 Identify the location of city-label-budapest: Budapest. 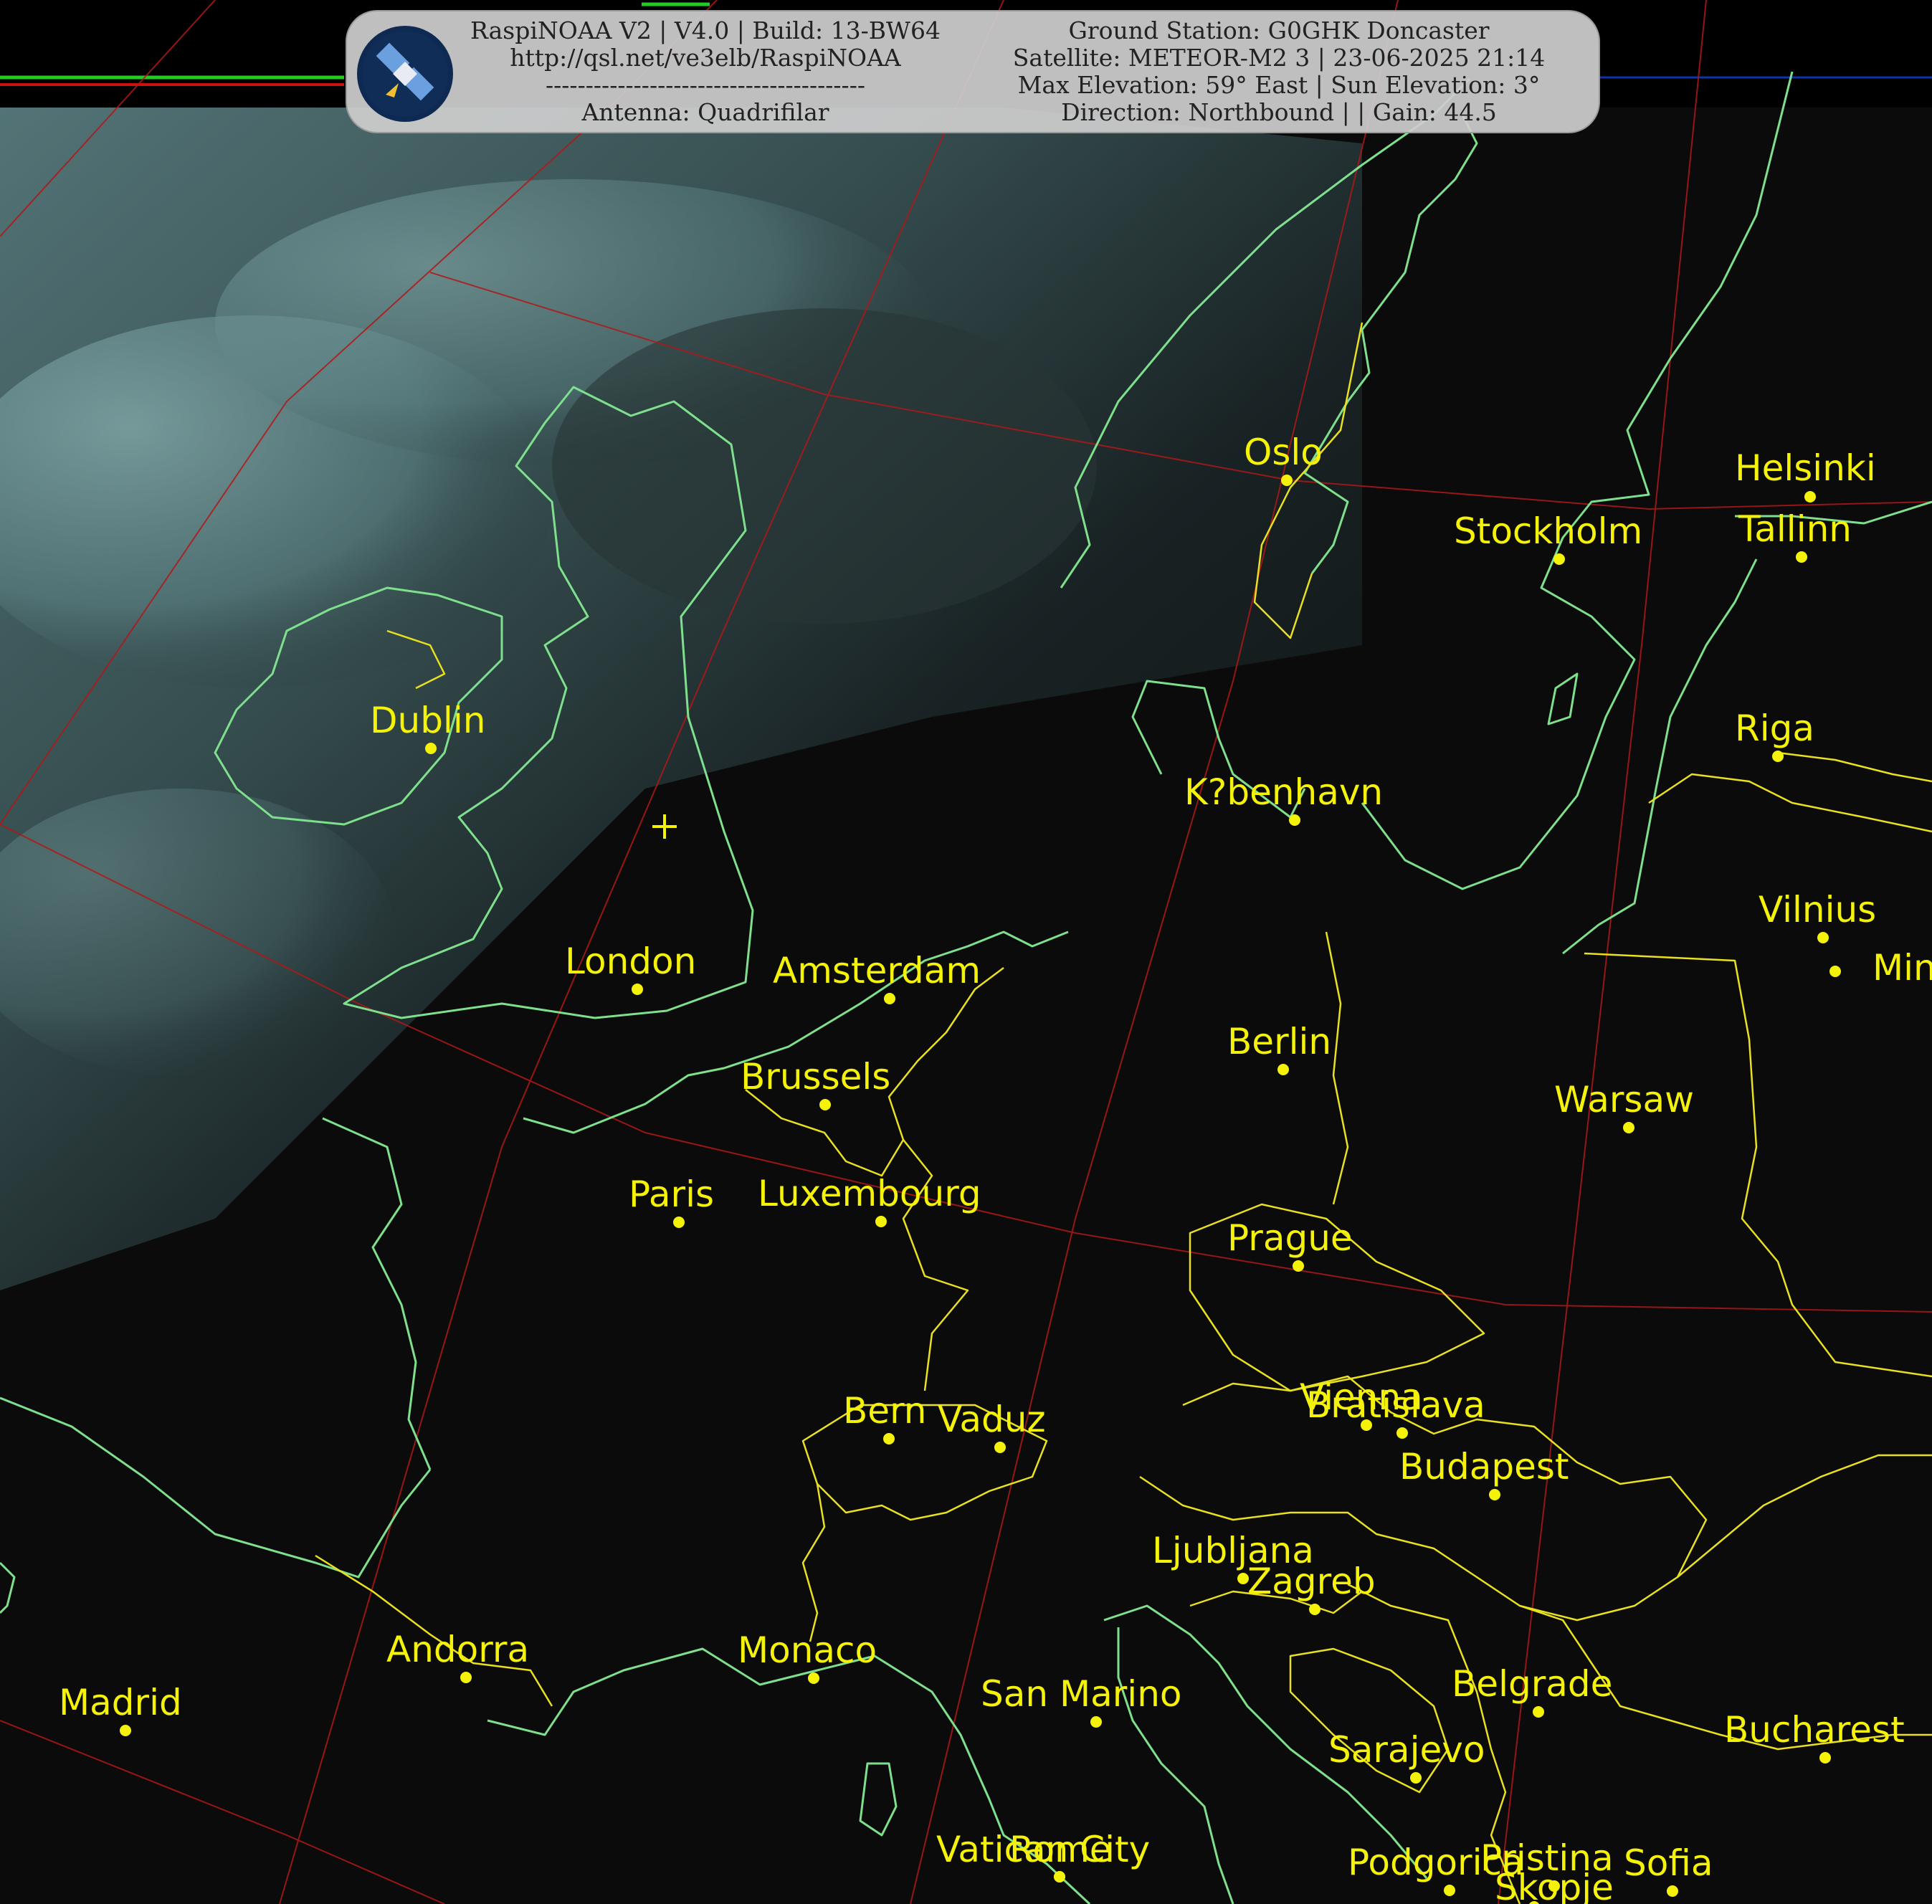
(1484, 1467).